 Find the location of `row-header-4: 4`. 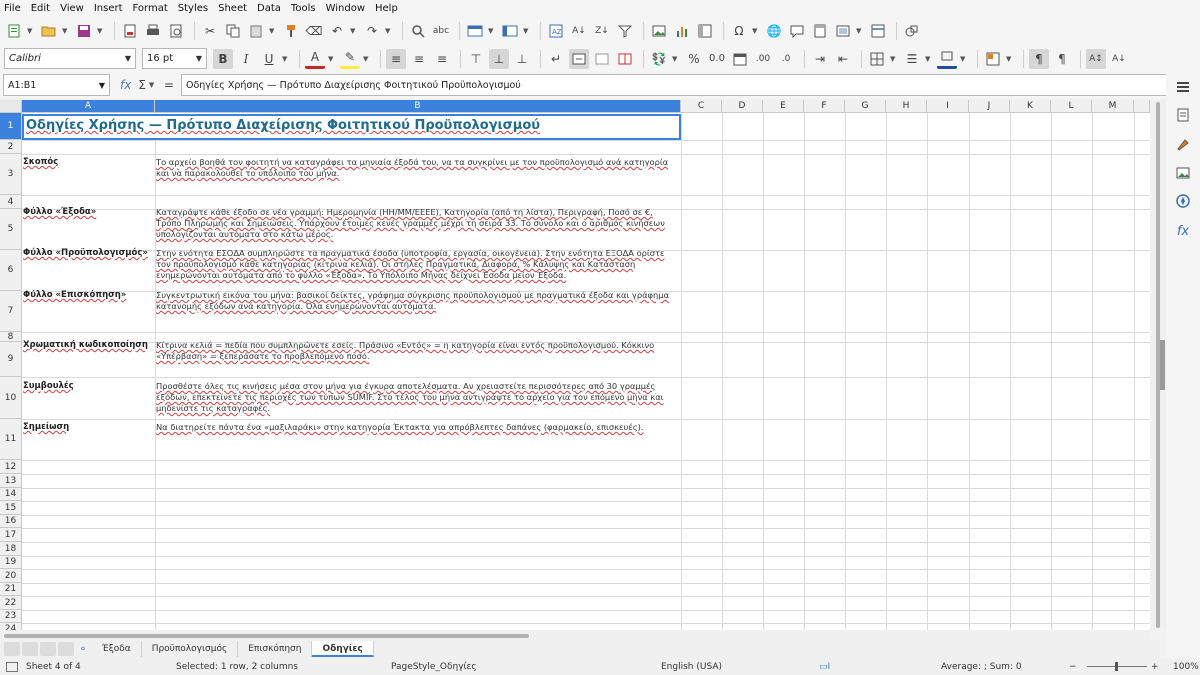

row-header-4: 4 is located at coordinates (11, 202).